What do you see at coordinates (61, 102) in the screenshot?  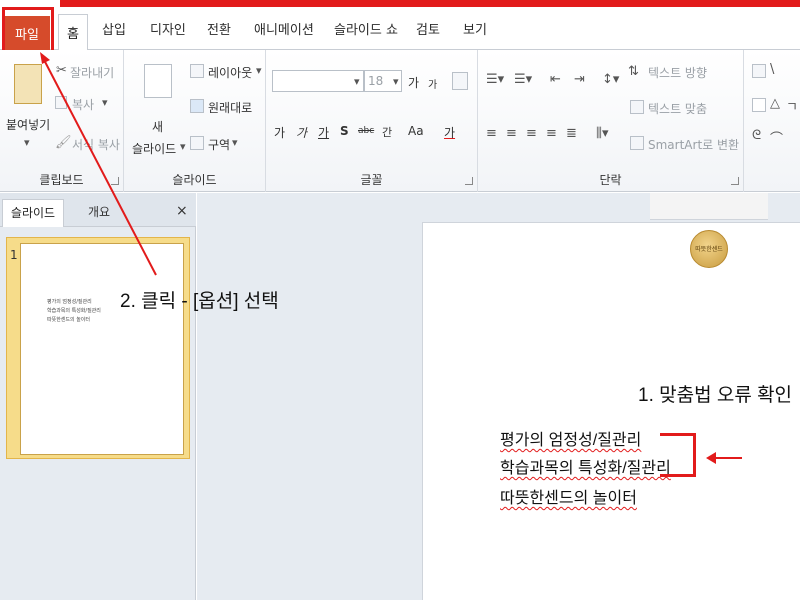 I see `copy-icon` at bounding box center [61, 102].